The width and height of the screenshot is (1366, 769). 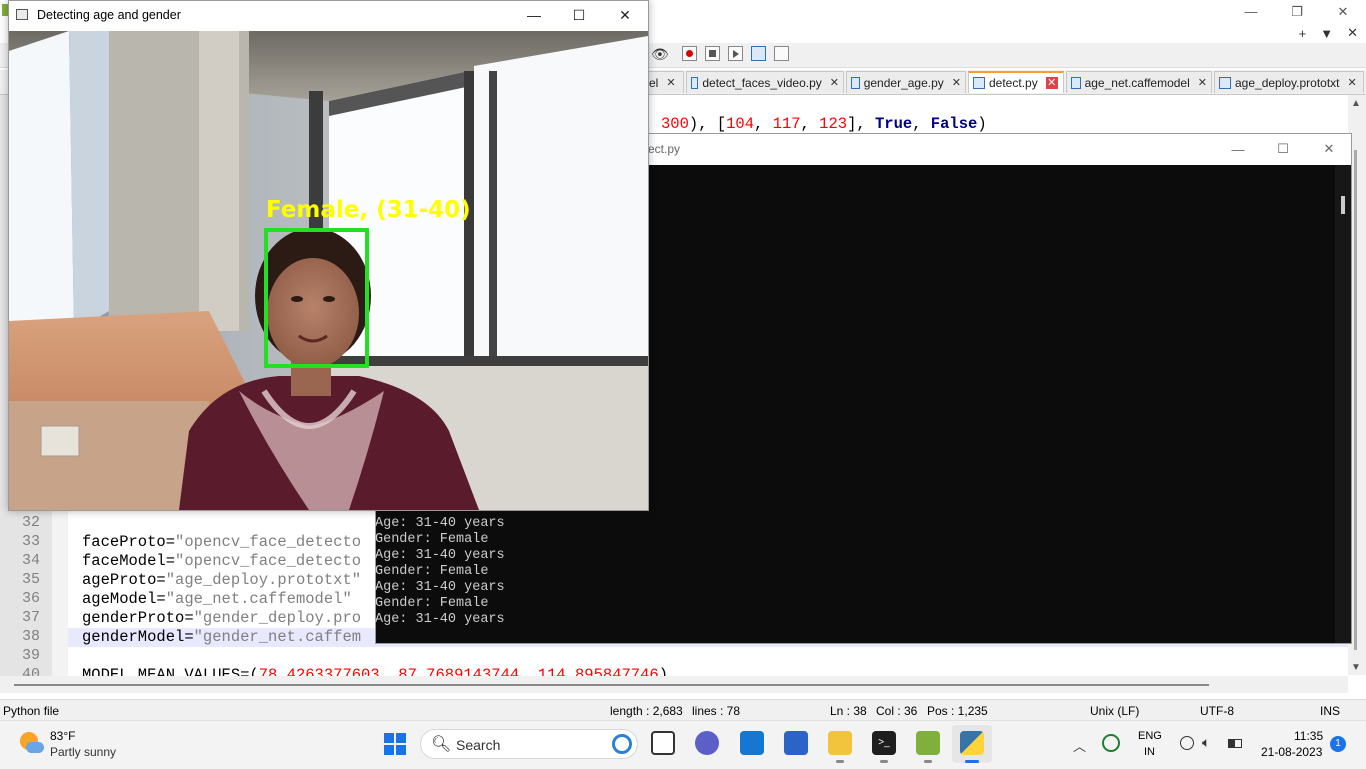 I want to click on window-app-icon, so click(x=22, y=14).